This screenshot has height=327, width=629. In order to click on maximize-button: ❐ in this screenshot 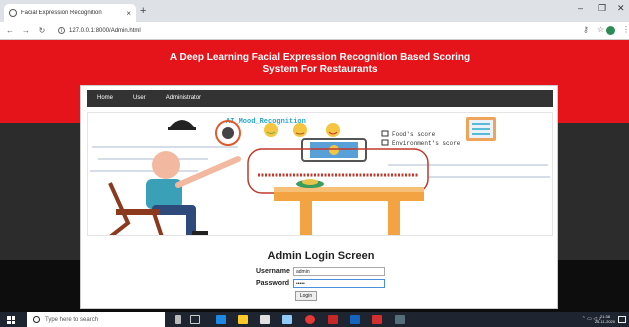, I will do `click(602, 8)`.